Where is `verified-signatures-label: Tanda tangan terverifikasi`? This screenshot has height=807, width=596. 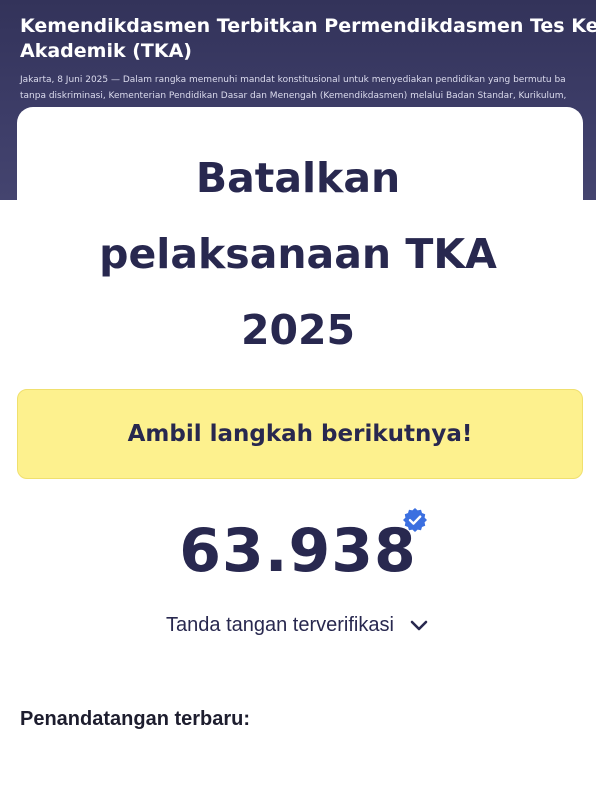 verified-signatures-label: Tanda tangan terverifikasi is located at coordinates (280, 624).